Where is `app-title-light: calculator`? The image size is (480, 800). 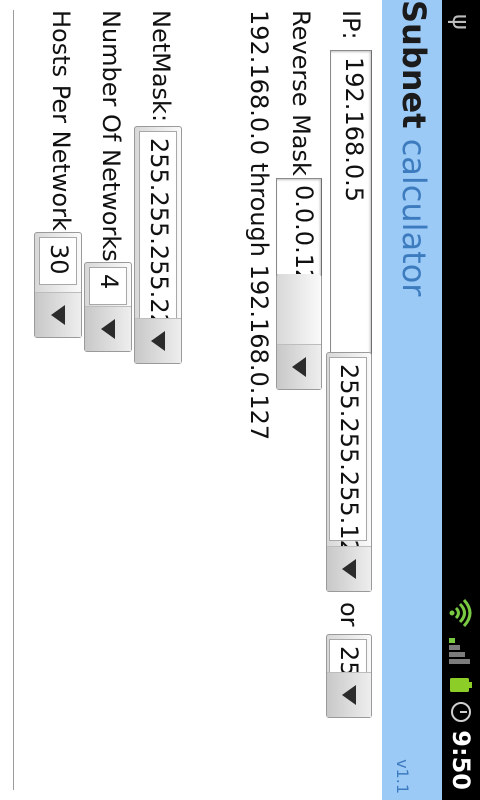 app-title-light: calculator is located at coordinates (414, 217).